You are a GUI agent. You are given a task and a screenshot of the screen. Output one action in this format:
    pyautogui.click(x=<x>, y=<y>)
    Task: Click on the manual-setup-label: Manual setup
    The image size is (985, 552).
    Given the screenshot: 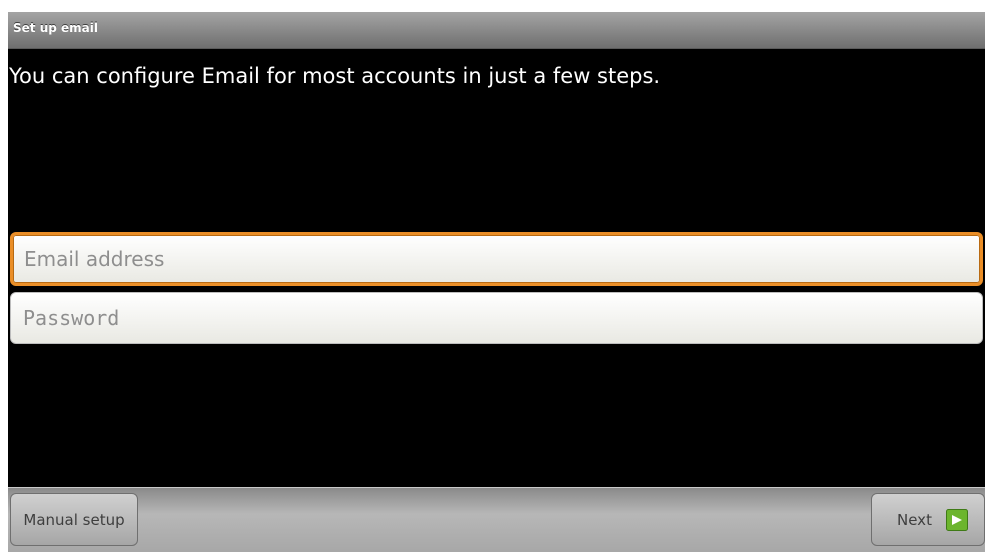 What is the action you would take?
    pyautogui.click(x=74, y=519)
    